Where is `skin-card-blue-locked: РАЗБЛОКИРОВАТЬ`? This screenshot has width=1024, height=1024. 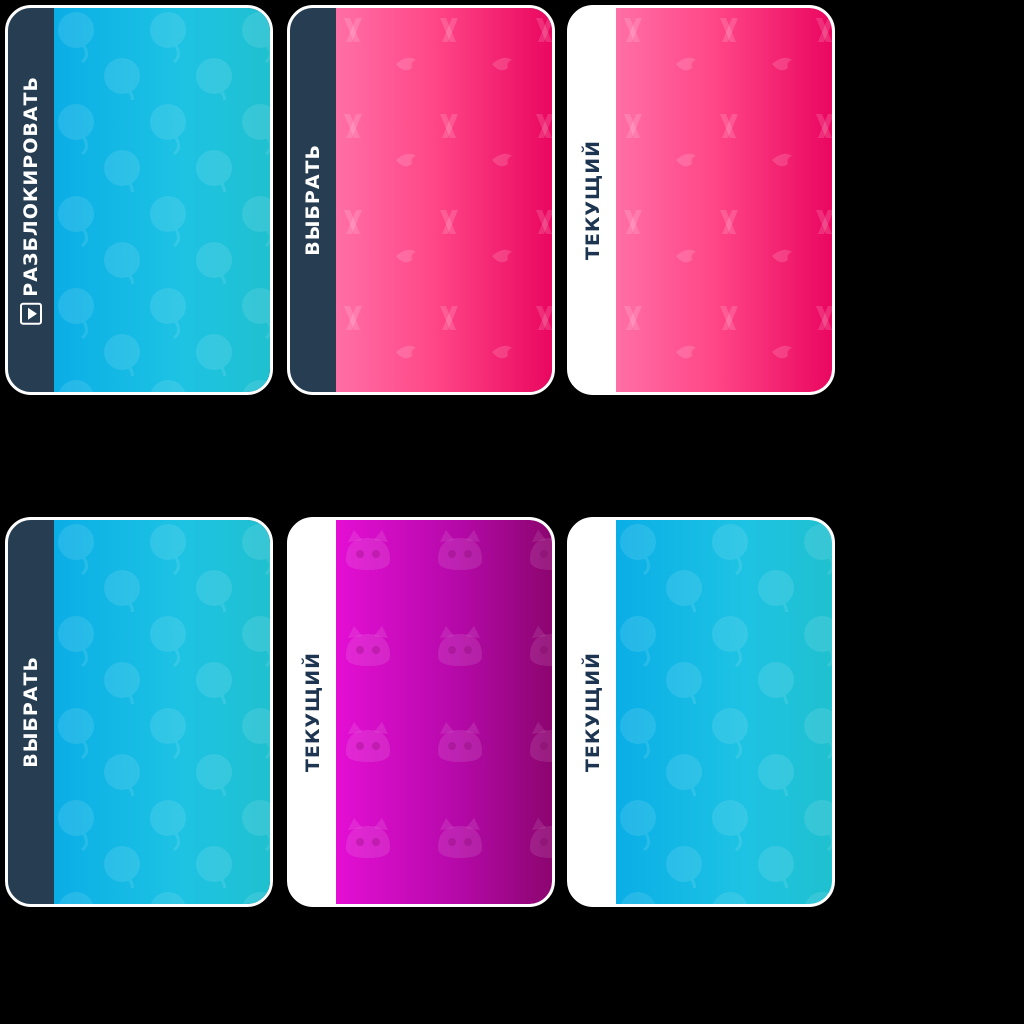
skin-card-blue-locked: РАЗБЛОКИРОВАТЬ is located at coordinates (139, 200).